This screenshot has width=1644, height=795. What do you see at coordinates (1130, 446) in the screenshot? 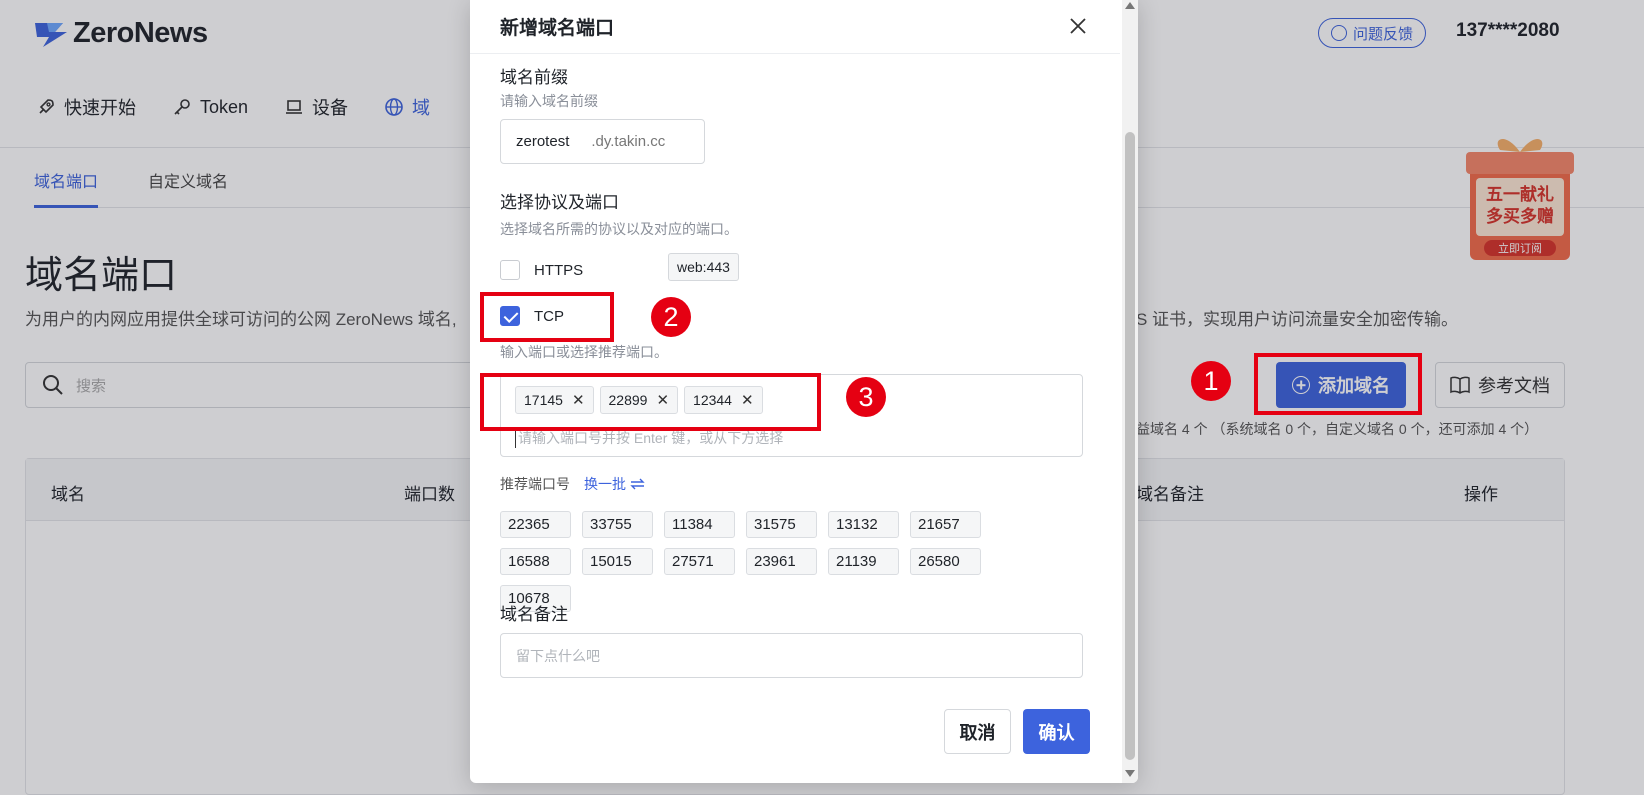
I see `scrollbar-thumb` at bounding box center [1130, 446].